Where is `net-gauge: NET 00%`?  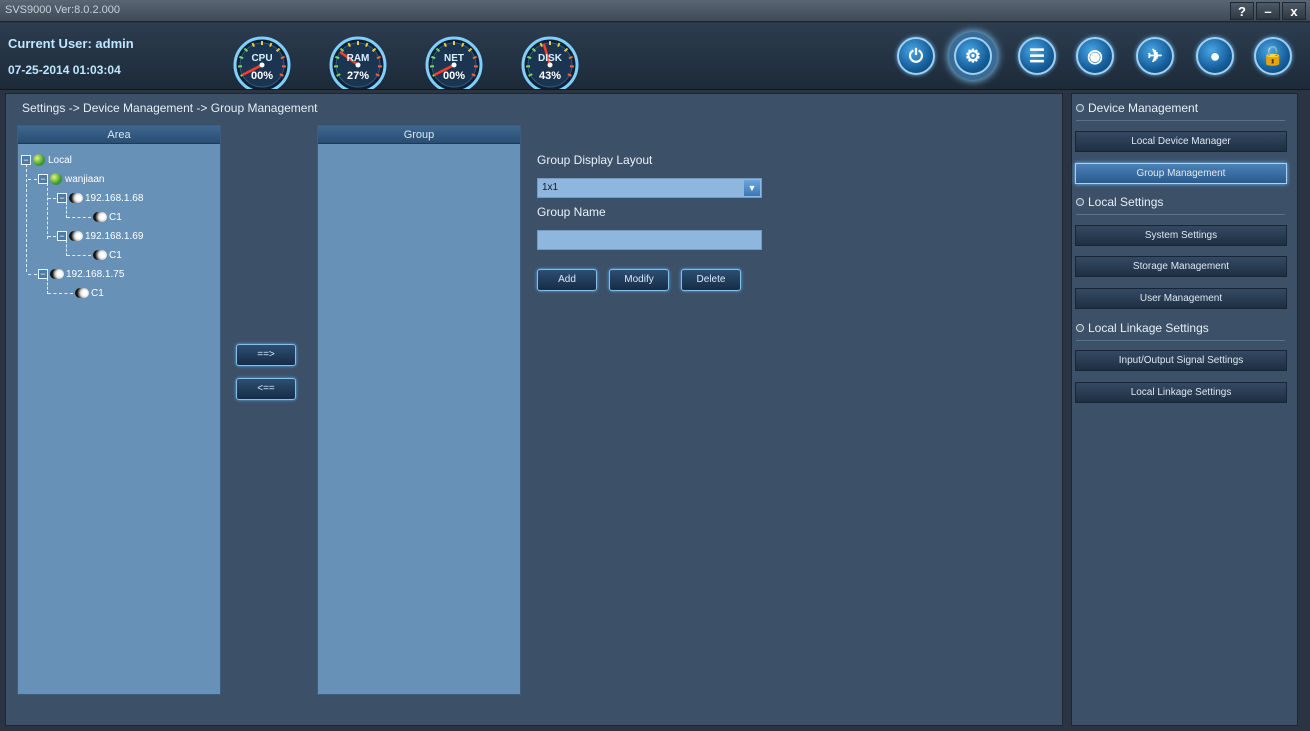
net-gauge: NET 00% is located at coordinates (454, 62).